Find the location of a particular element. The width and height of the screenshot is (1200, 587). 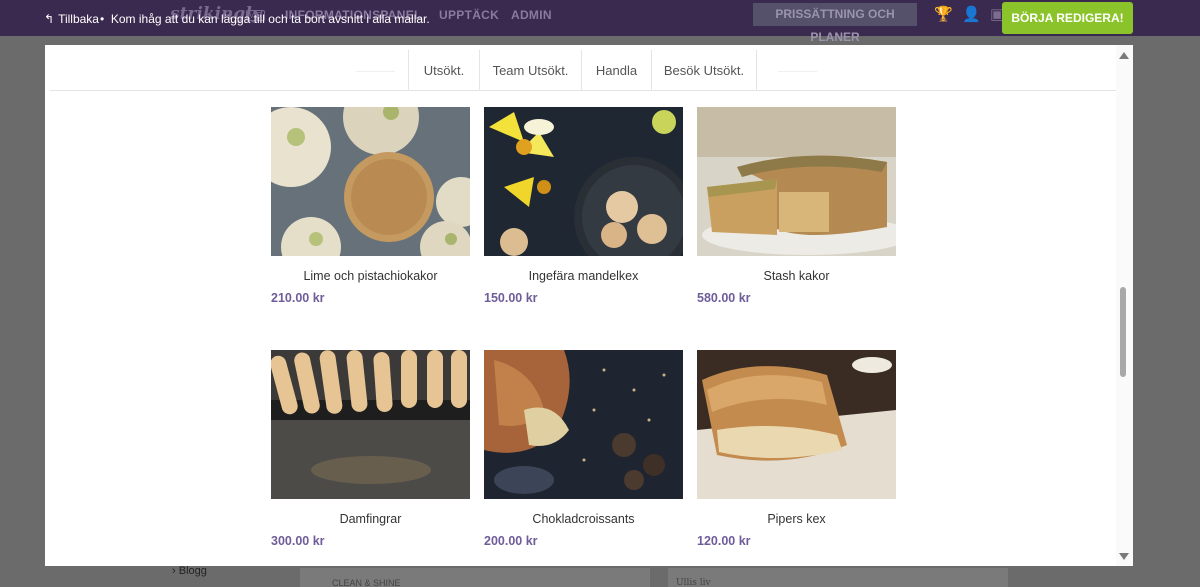

tab-handla: Handla is located at coordinates (616, 70).